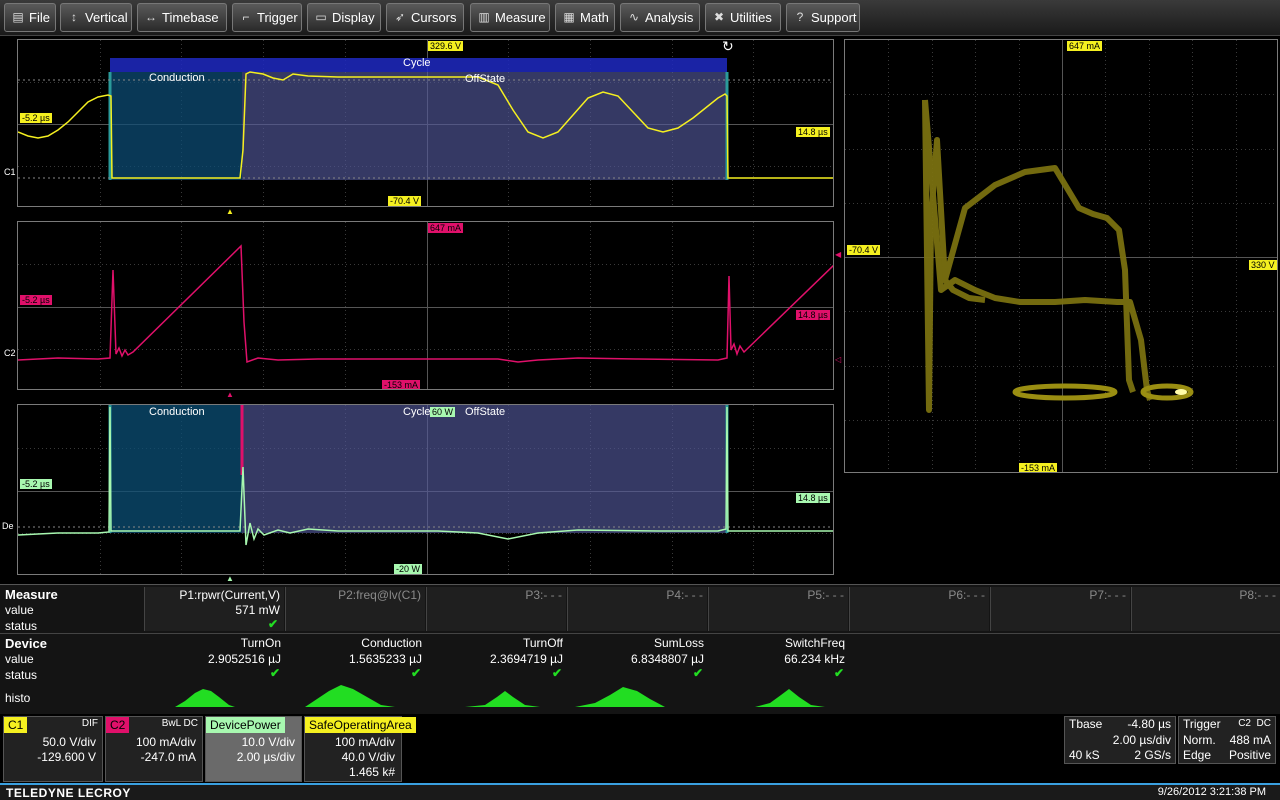 Image resolution: width=1280 pixels, height=800 pixels. Describe the element at coordinates (245, 725) in the screenshot. I see `device-power-descriptor-name: DevicePower` at that location.